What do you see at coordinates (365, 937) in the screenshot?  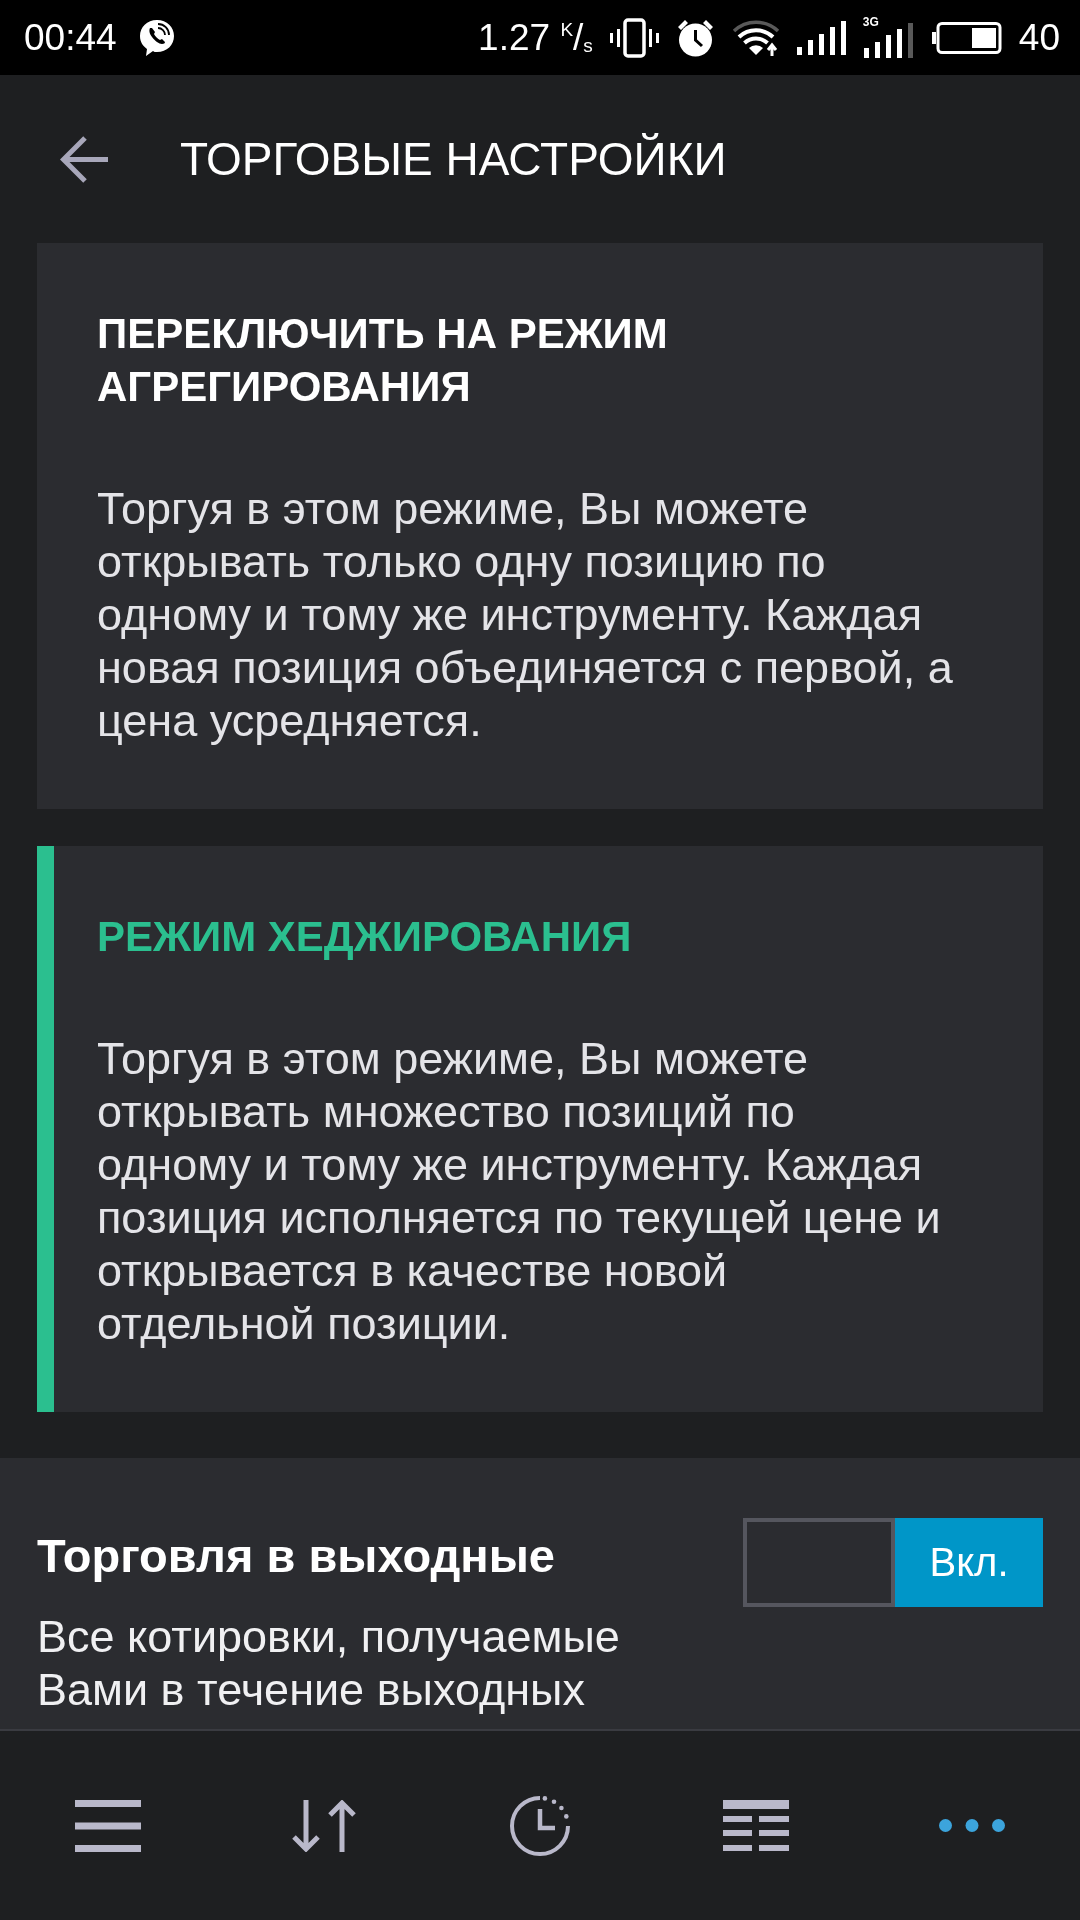 I see `mode-title: РЕЖИМ ХЕДЖИРОВАНИЯ` at bounding box center [365, 937].